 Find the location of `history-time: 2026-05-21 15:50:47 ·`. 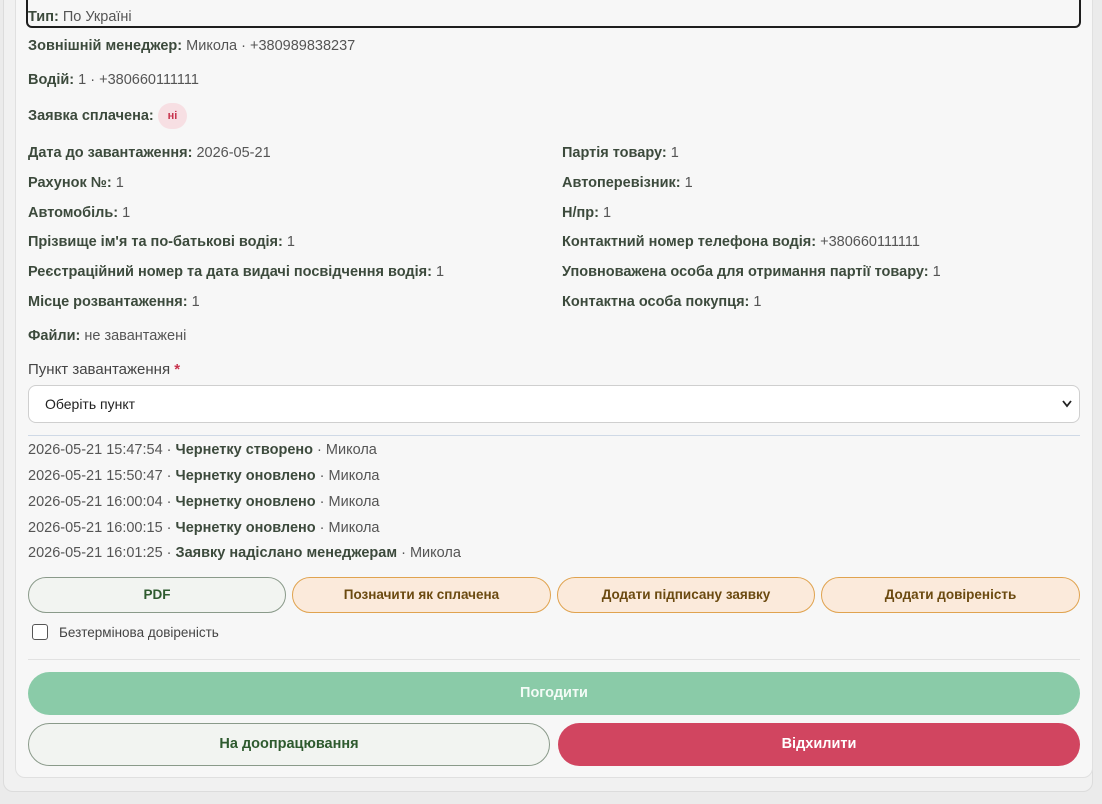

history-time: 2026-05-21 15:50:47 · is located at coordinates (100, 476).